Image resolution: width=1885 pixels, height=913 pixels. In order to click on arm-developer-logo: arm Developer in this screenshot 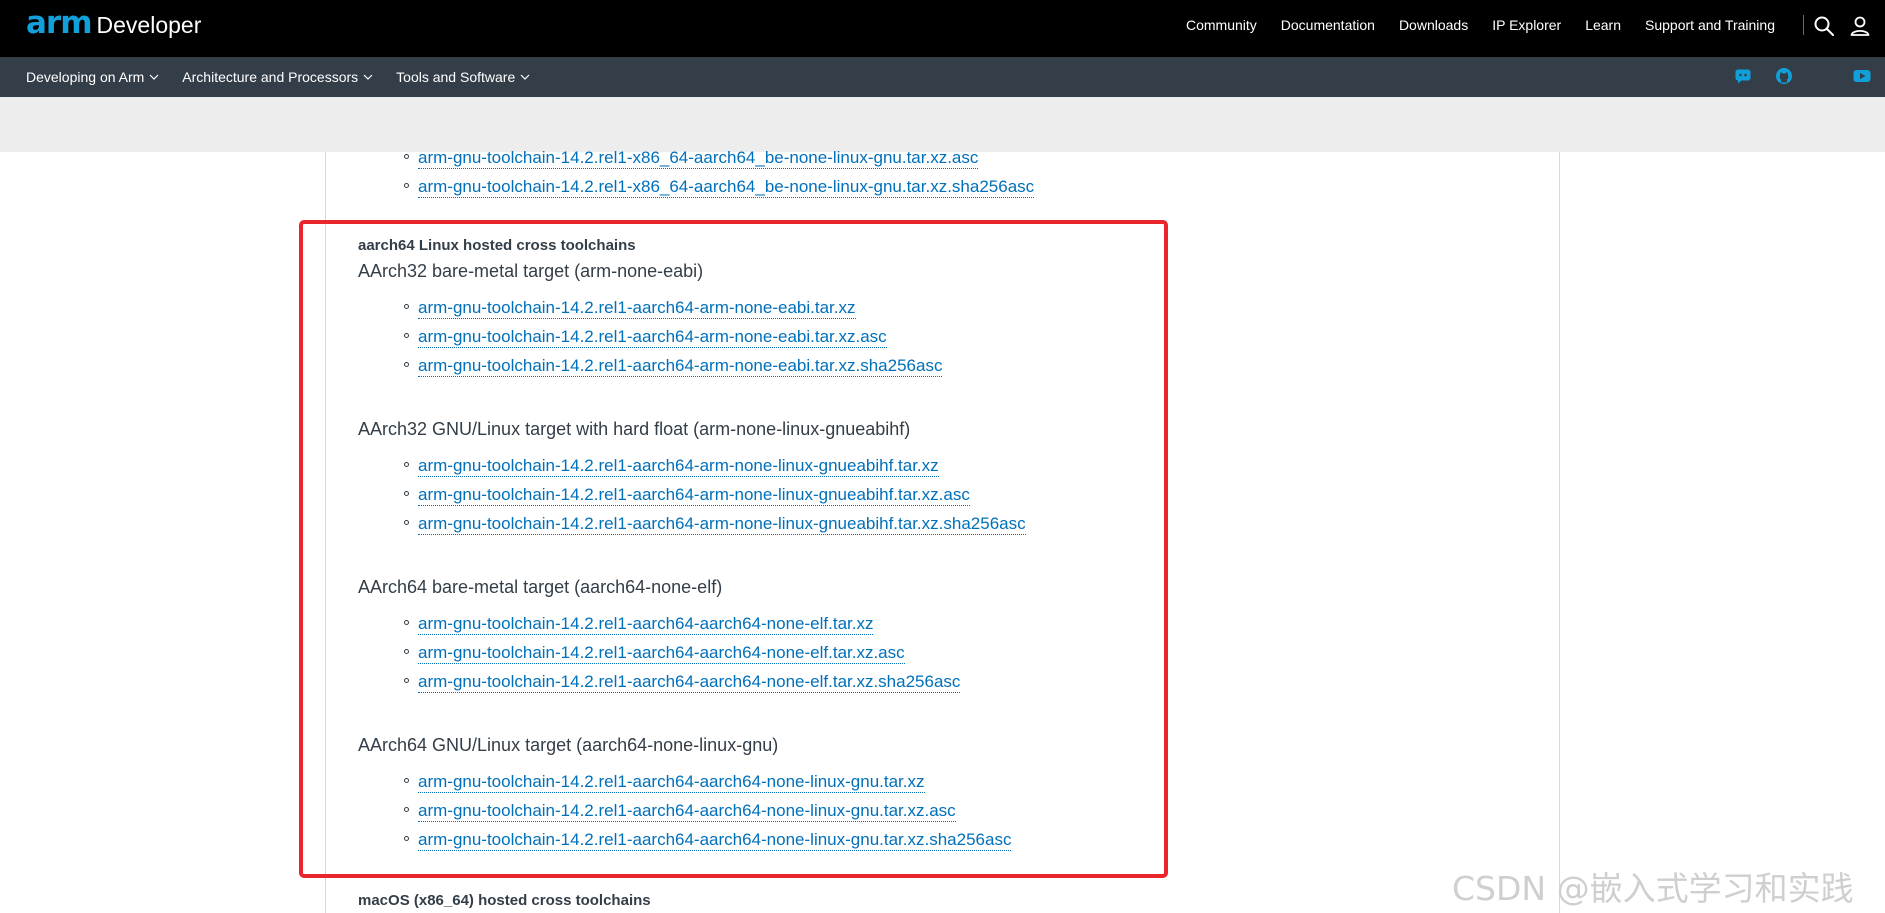, I will do `click(113, 24)`.